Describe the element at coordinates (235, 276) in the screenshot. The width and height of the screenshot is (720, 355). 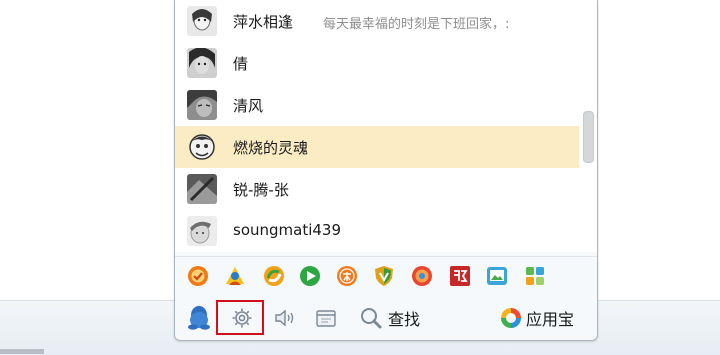
I see `person-app-icon` at that location.